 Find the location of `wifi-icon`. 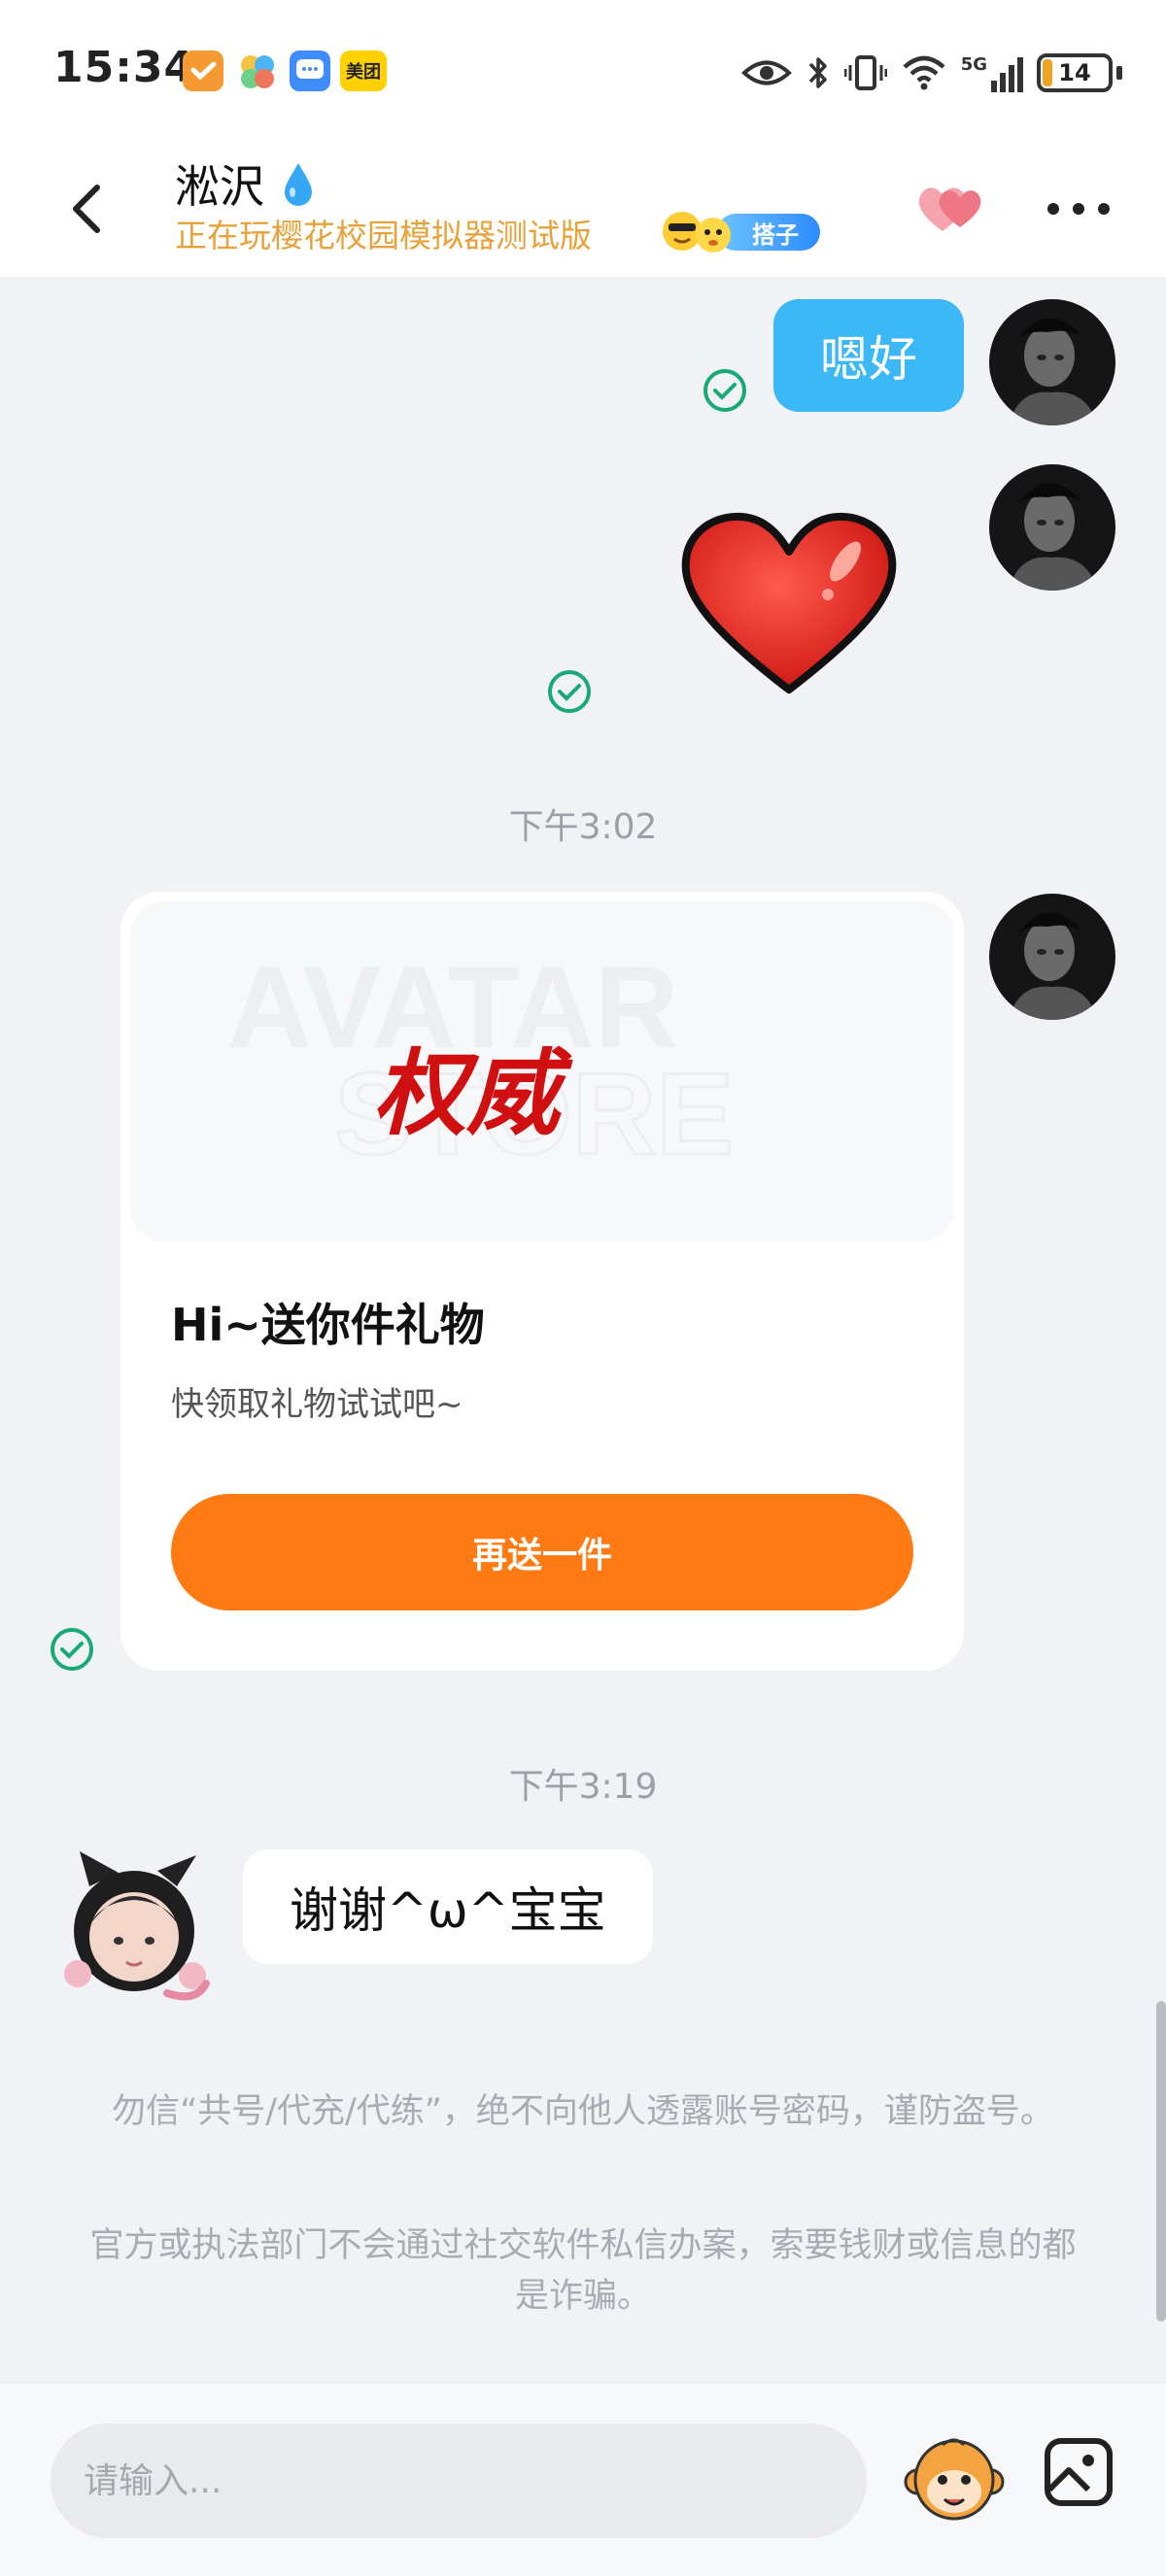

wifi-icon is located at coordinates (924, 72).